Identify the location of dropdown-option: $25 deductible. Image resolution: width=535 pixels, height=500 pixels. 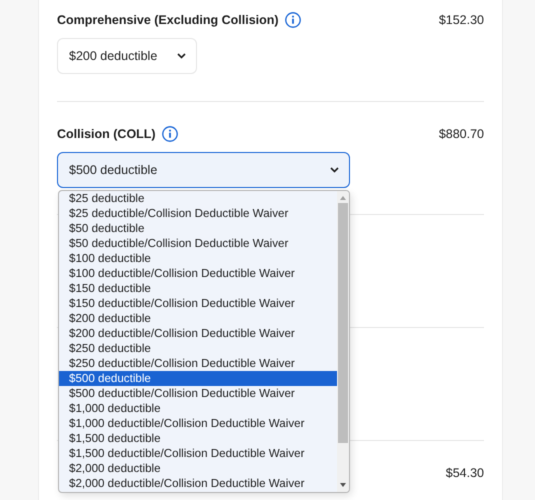
(198, 198).